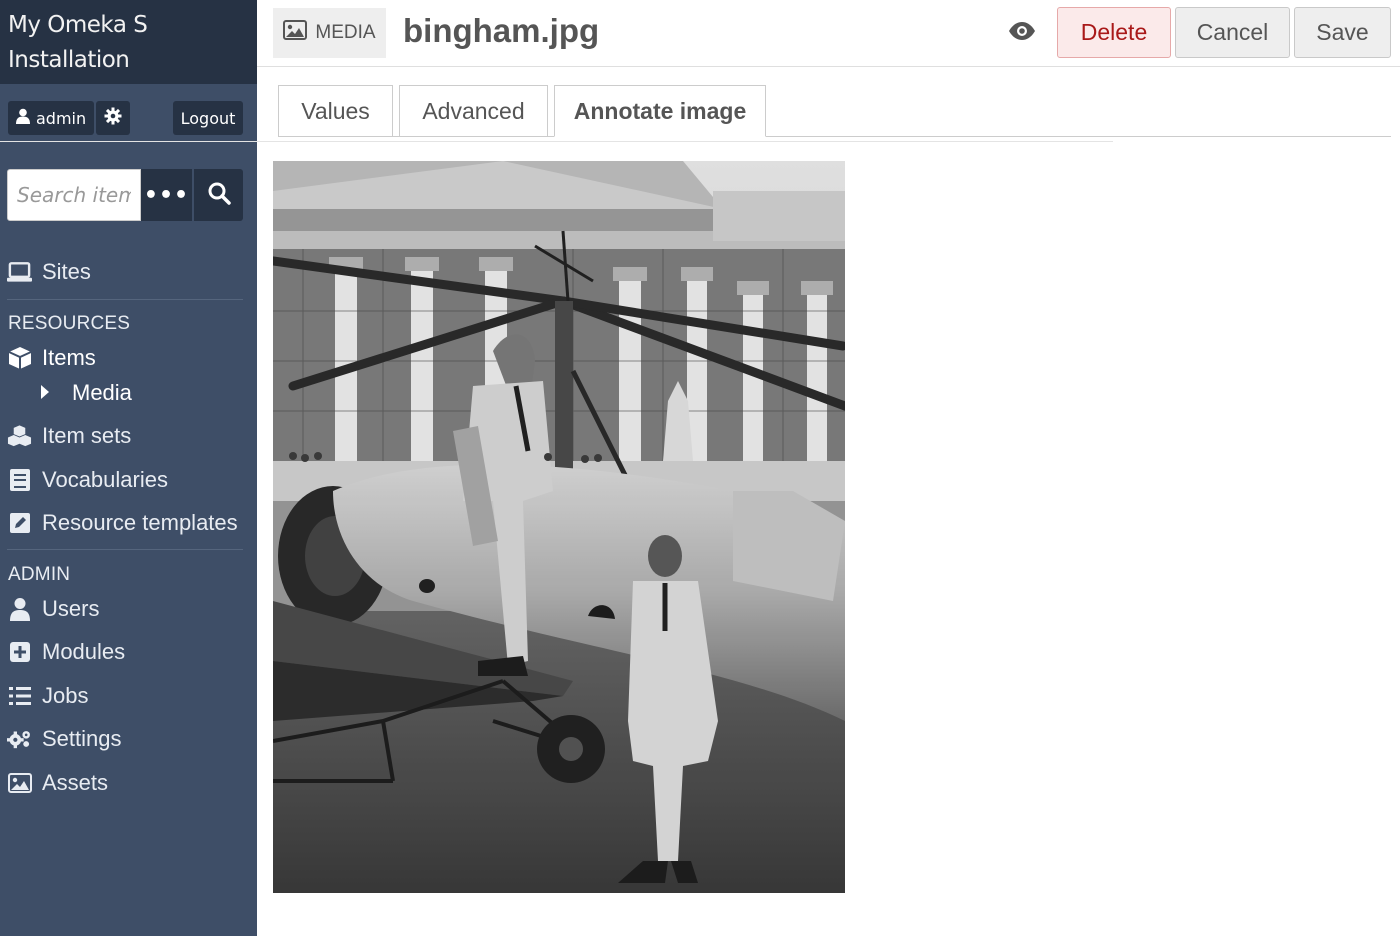 The image size is (1400, 936). I want to click on advanced-search-button: •••, so click(166, 195).